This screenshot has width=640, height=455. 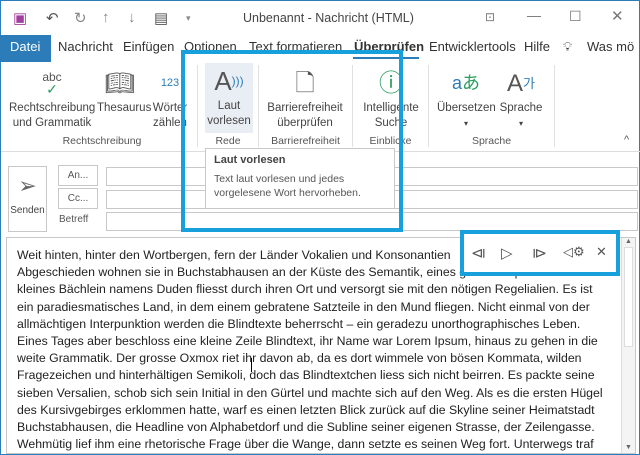 I want to click on scrollbar-thumb, so click(x=628, y=297).